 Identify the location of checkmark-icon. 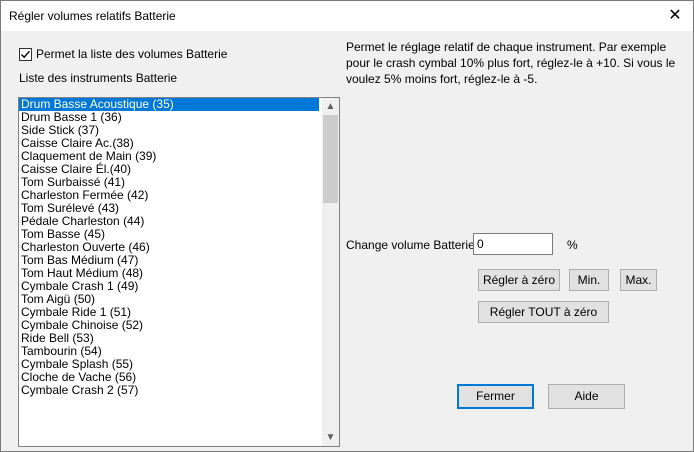
(26, 54).